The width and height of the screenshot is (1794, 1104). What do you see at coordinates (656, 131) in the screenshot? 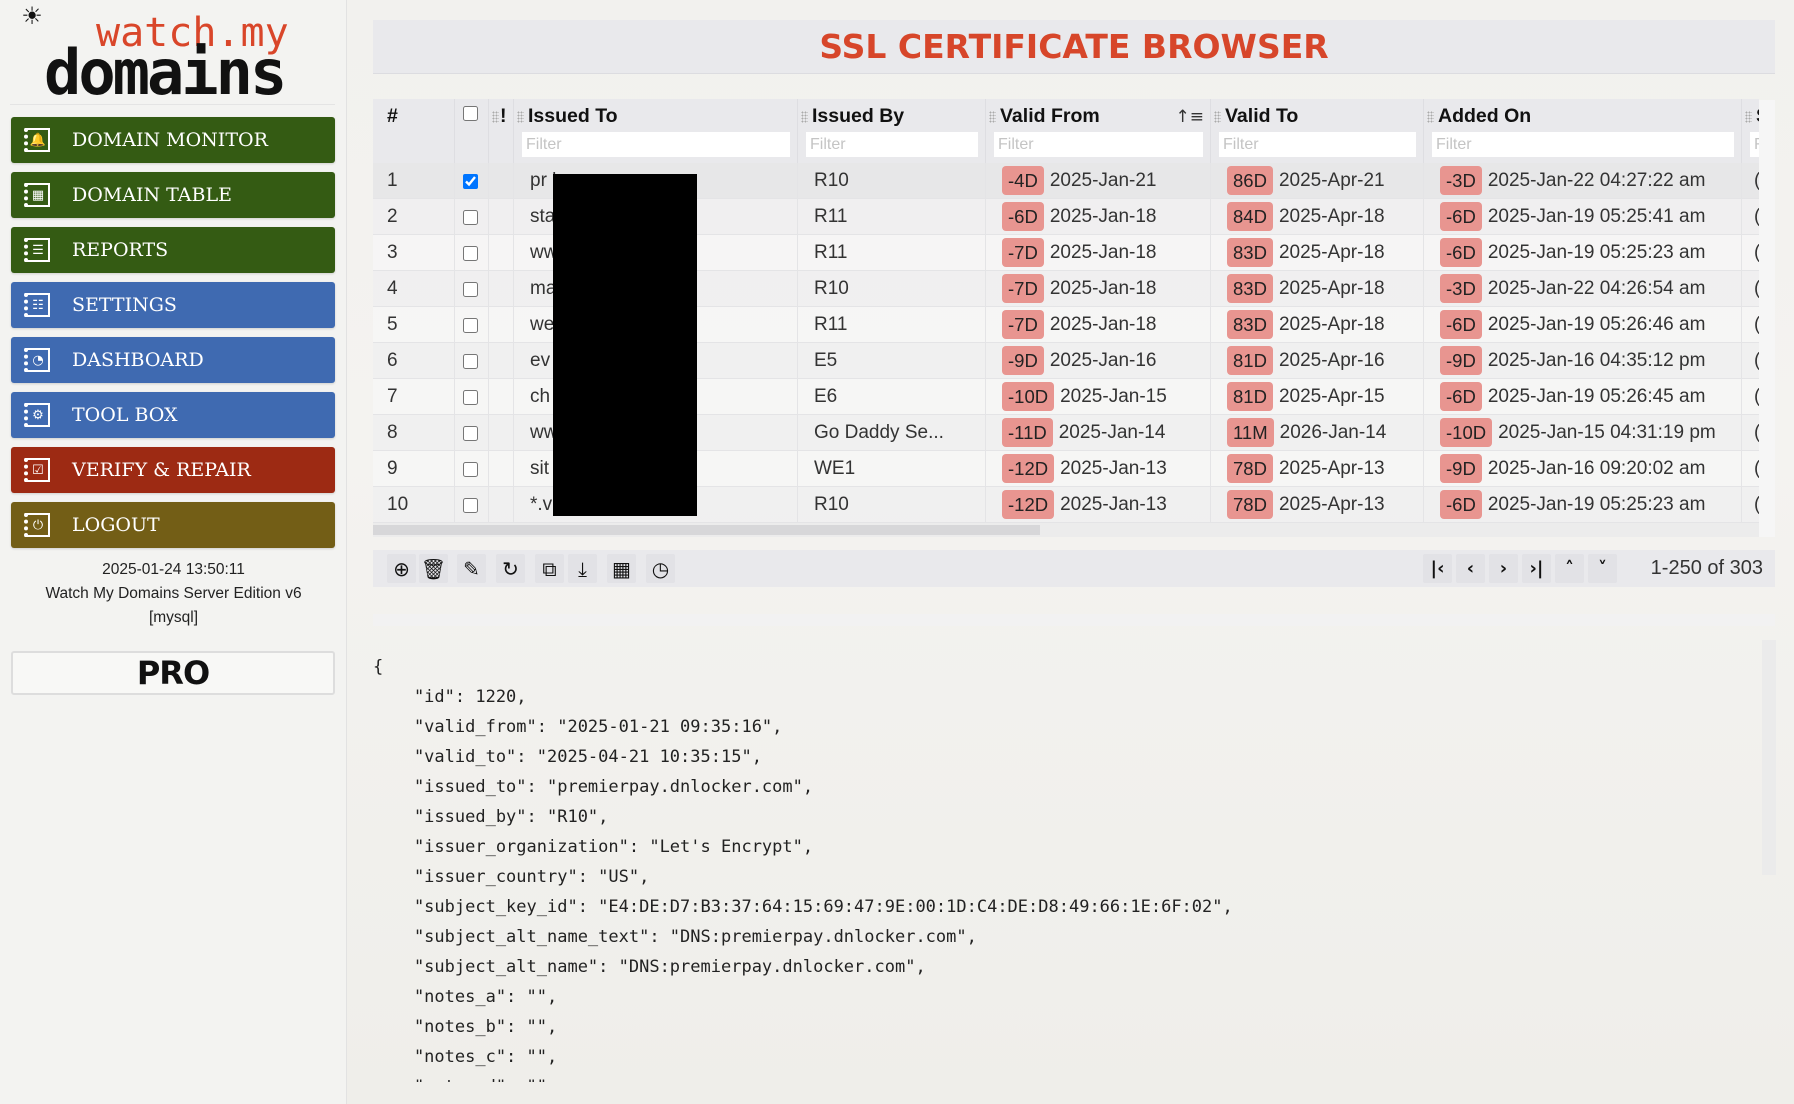
I see `column-header-issued-to: Issued To` at bounding box center [656, 131].